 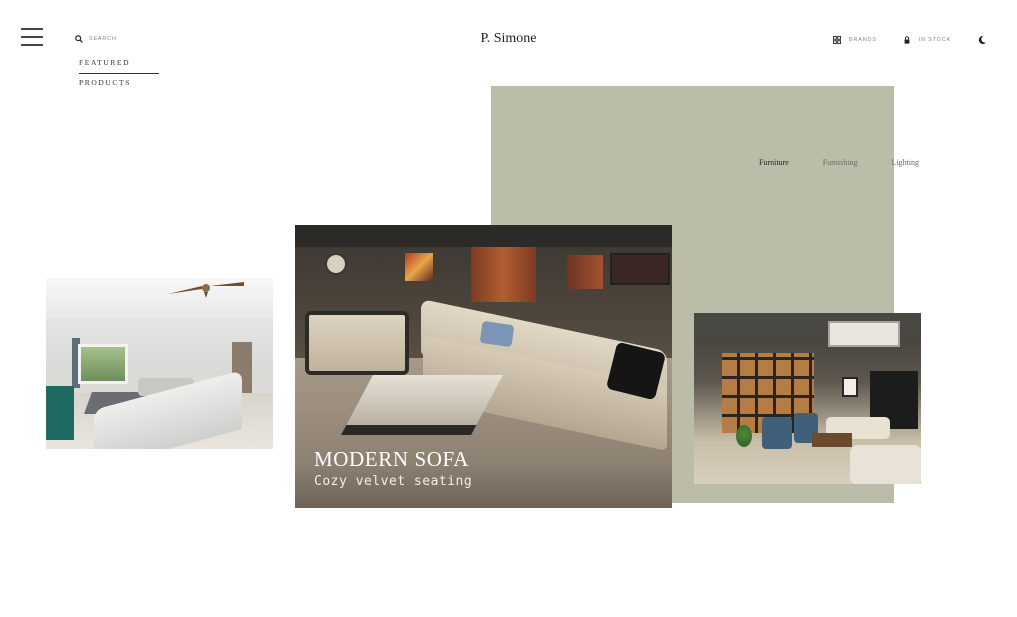 I want to click on ceiling-ac-unit, so click(x=864, y=334).